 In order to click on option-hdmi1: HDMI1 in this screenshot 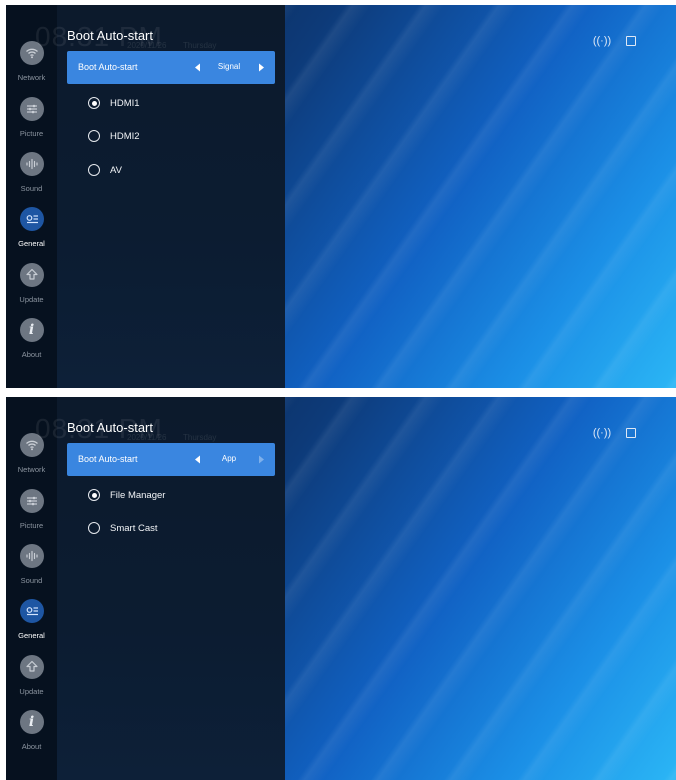, I will do `click(114, 103)`.